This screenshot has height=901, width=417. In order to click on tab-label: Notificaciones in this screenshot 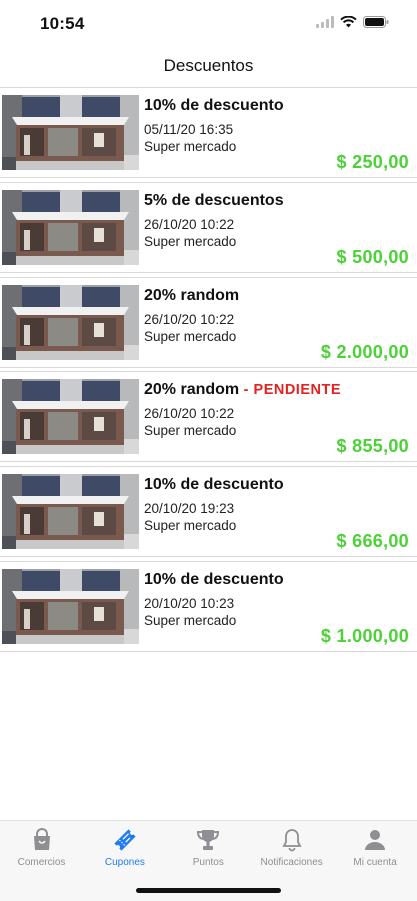, I will do `click(291, 862)`.